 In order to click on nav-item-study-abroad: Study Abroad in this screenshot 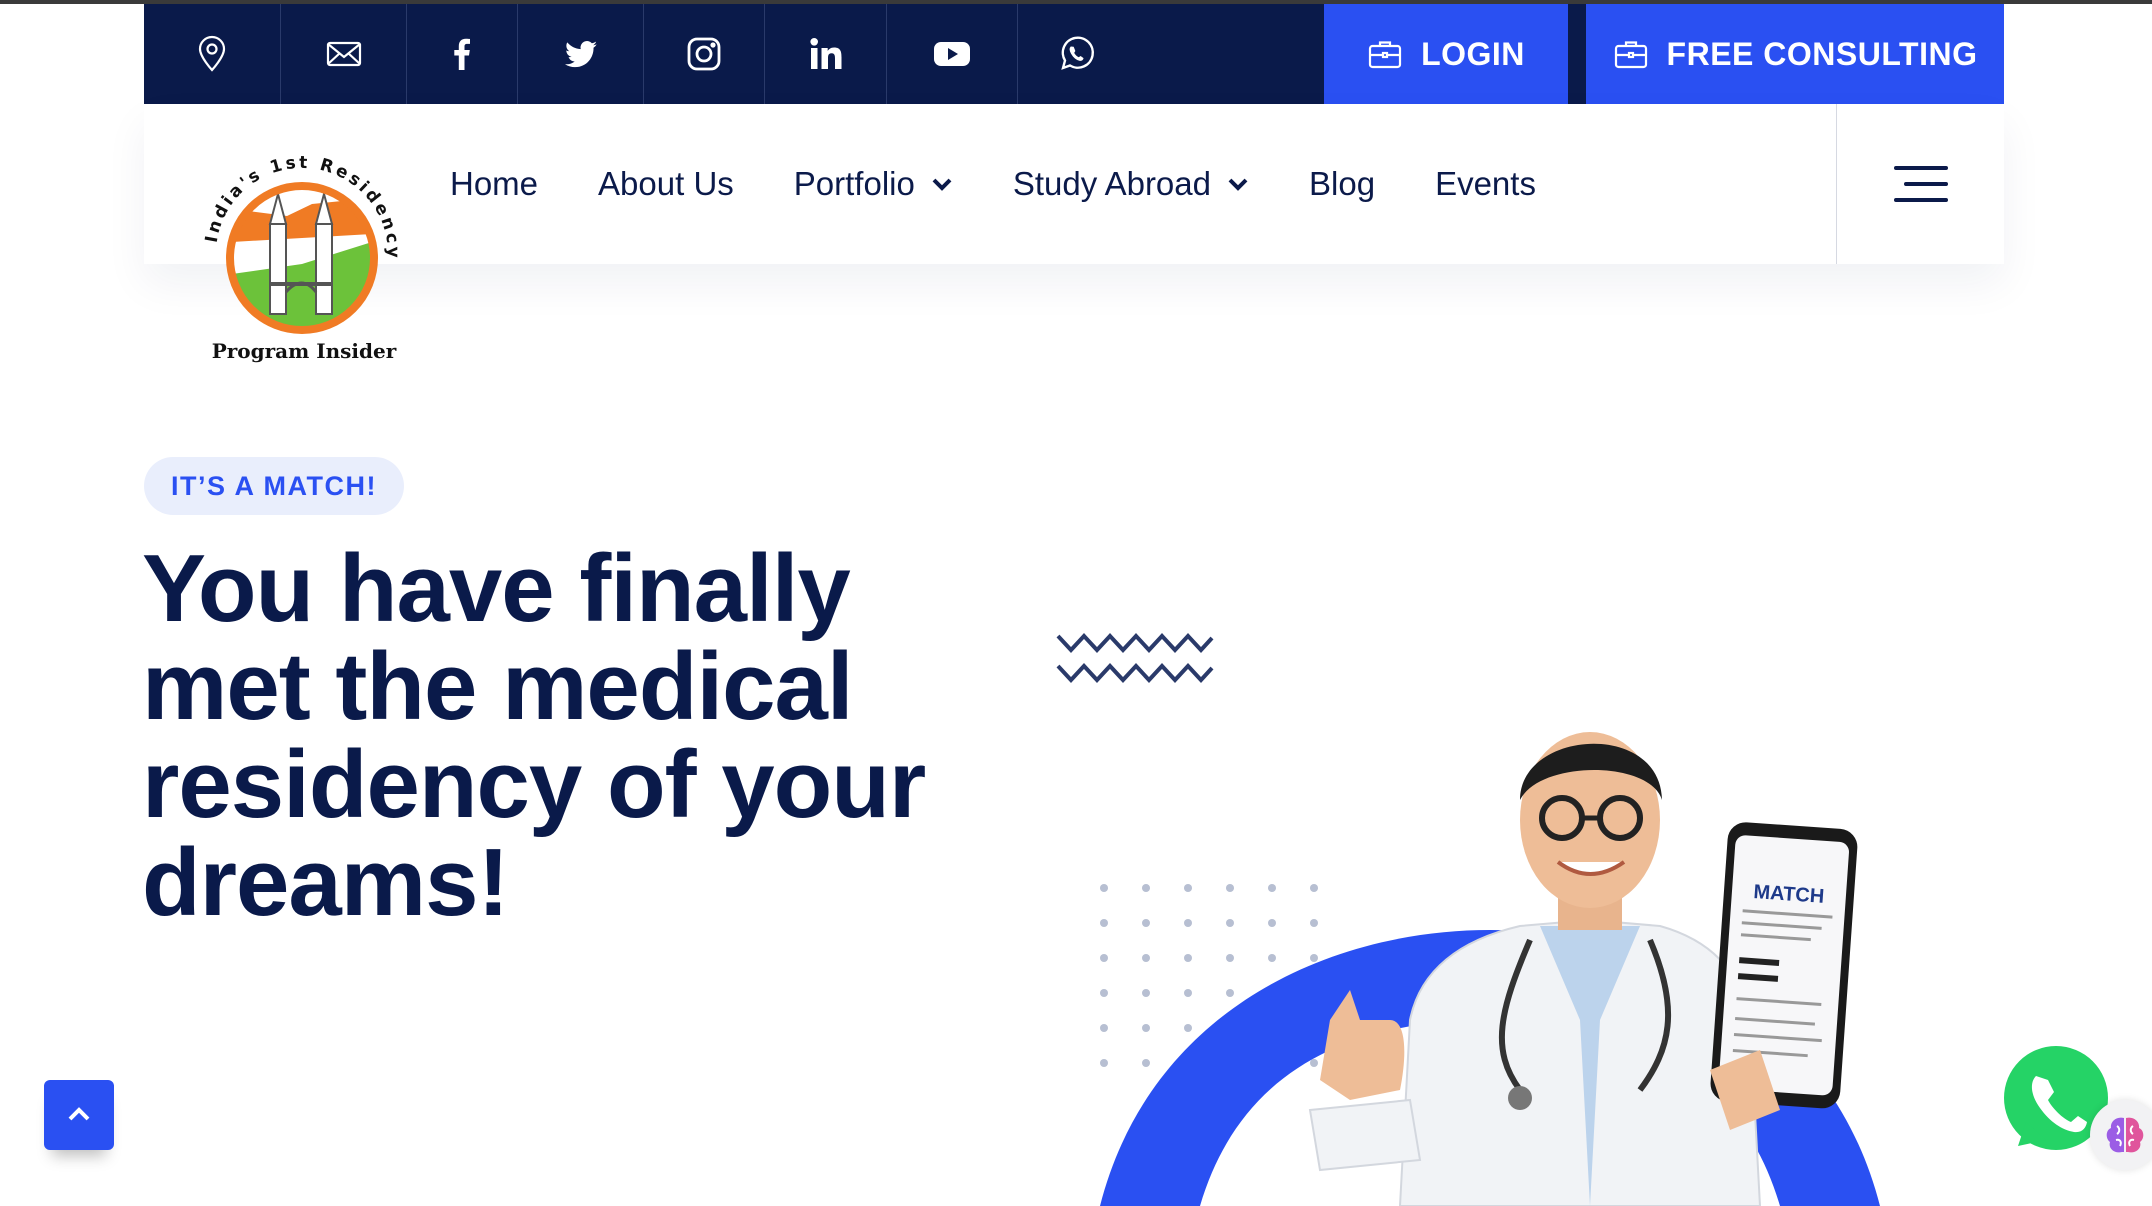, I will do `click(1131, 184)`.